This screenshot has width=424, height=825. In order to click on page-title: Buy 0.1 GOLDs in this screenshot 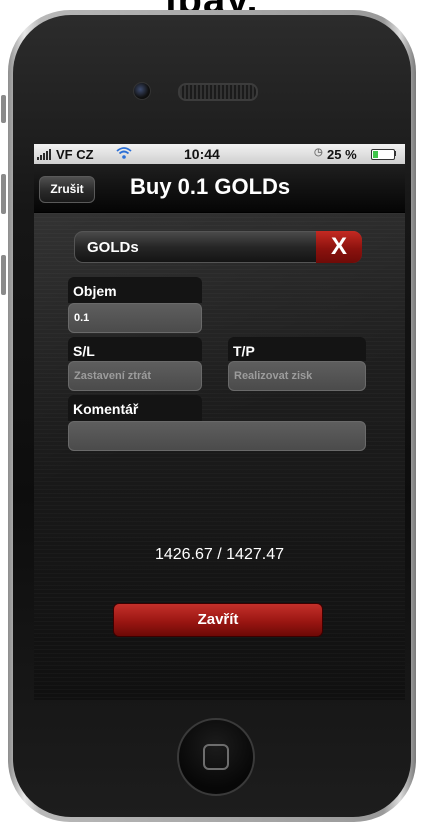, I will do `click(210, 186)`.